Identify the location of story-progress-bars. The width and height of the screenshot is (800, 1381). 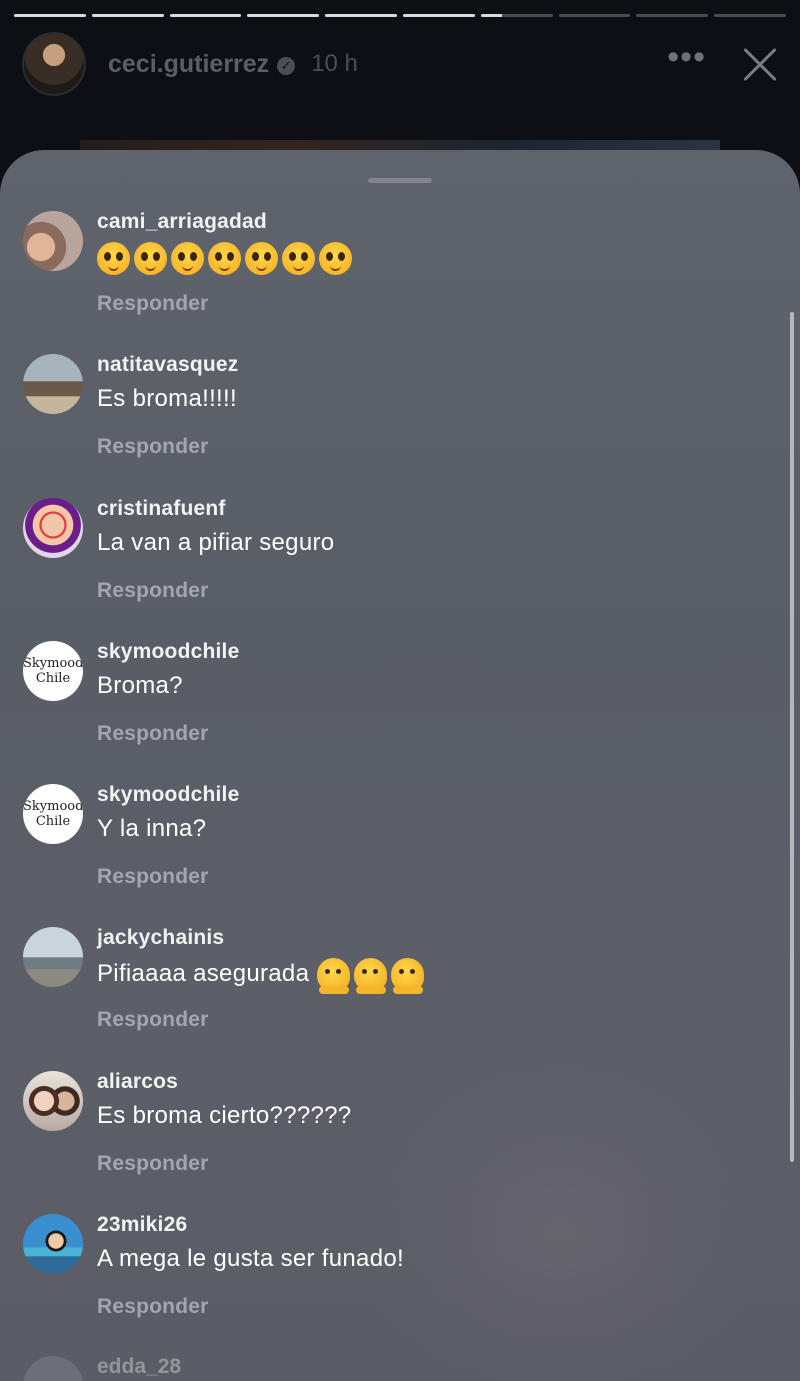
(400, 15).